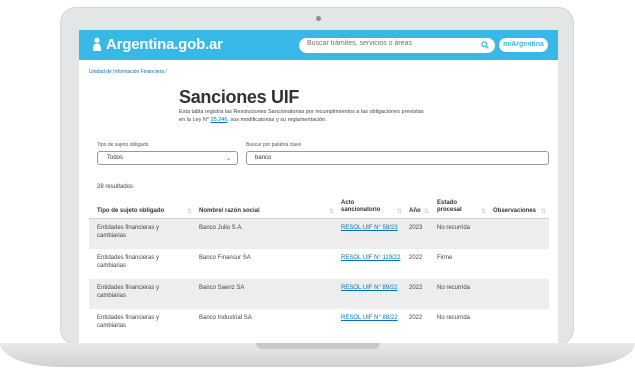  I want to click on cell-nombre: Banco Saenz SA, so click(222, 288).